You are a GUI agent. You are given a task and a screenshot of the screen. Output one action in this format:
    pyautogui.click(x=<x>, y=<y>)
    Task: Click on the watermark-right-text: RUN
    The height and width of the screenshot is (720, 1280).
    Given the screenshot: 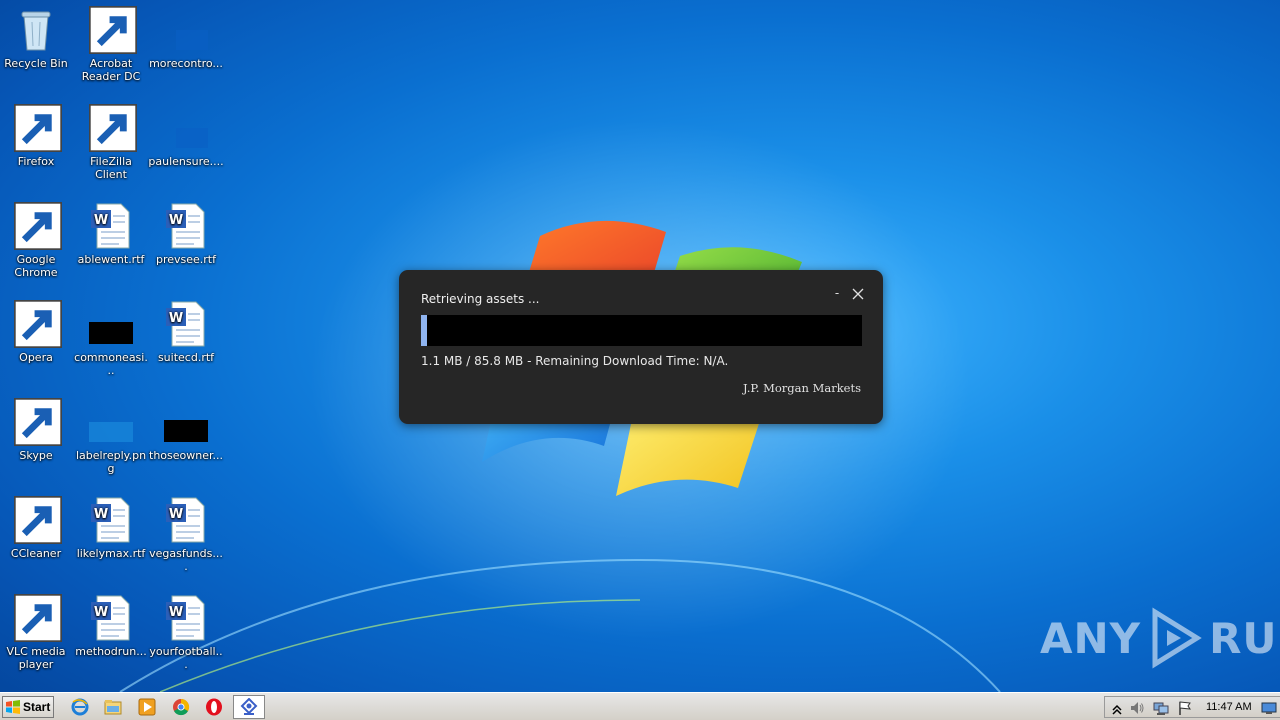 What is the action you would take?
    pyautogui.click(x=1244, y=638)
    